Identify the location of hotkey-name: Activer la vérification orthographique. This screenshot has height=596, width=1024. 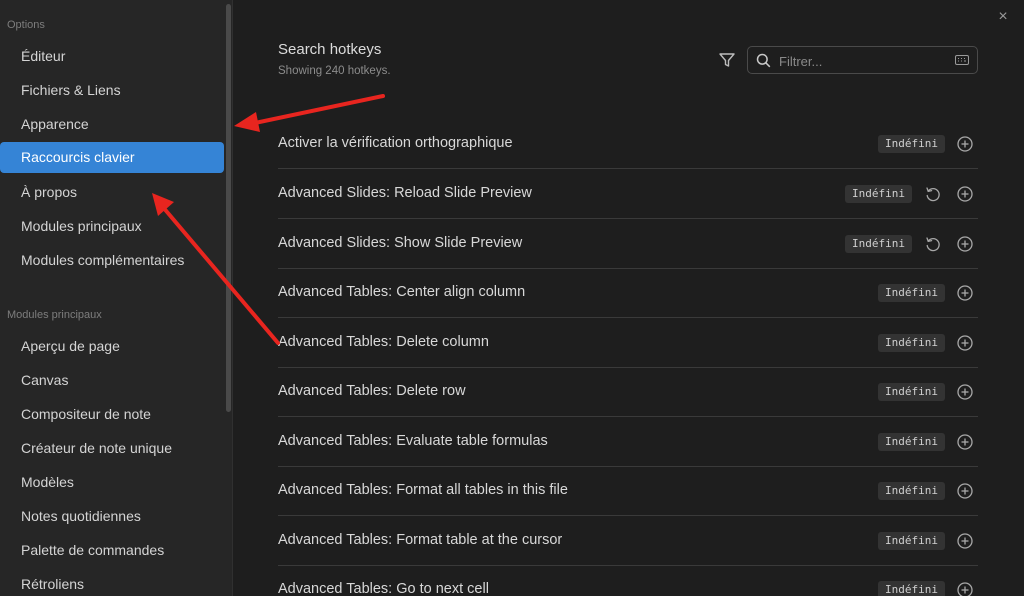
(395, 143).